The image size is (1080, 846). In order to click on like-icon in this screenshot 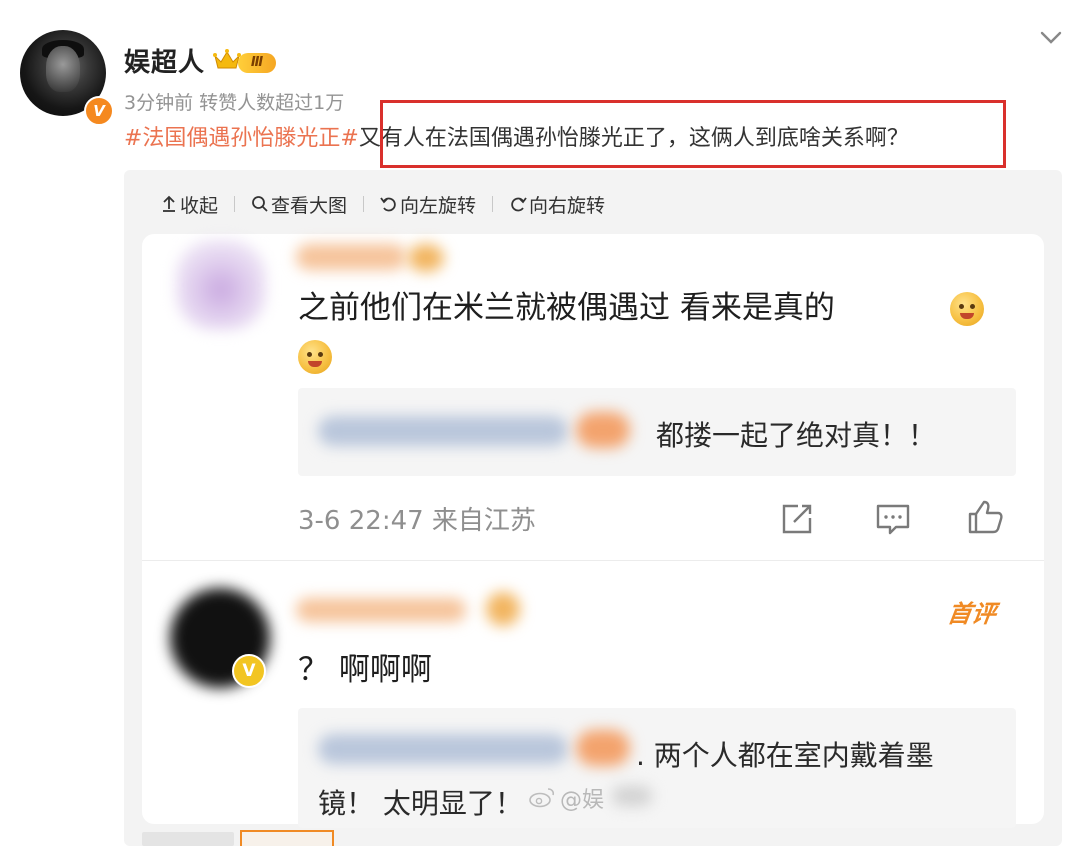, I will do `click(985, 517)`.